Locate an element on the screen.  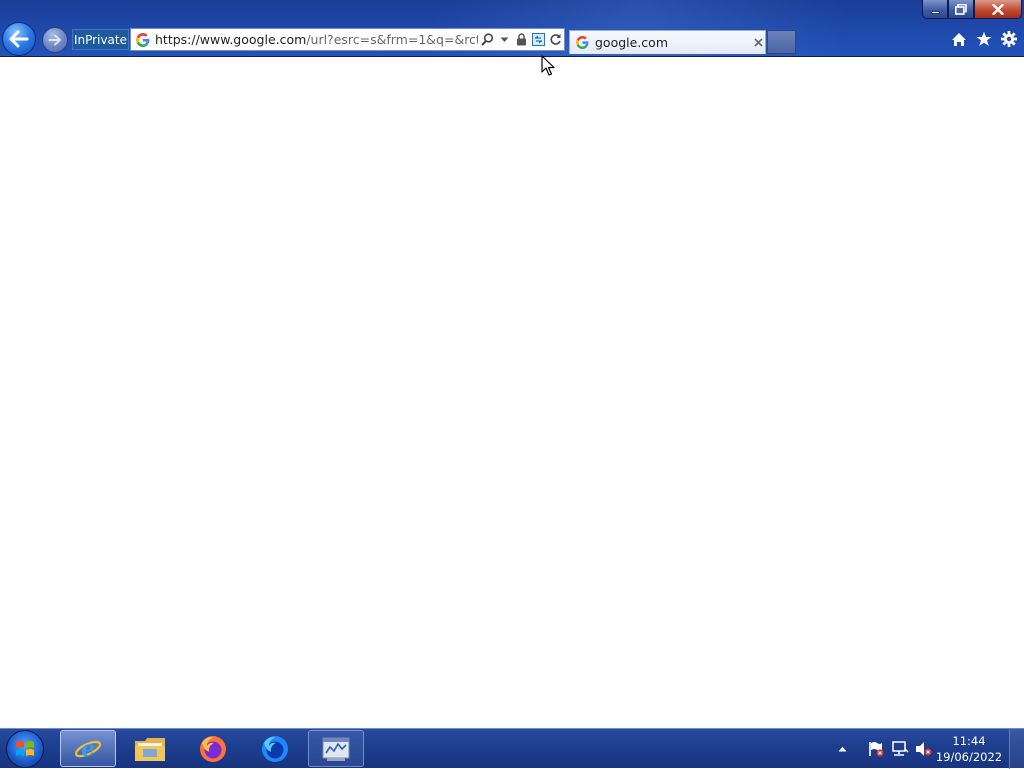
tab-google: google.com is located at coordinates (667, 42).